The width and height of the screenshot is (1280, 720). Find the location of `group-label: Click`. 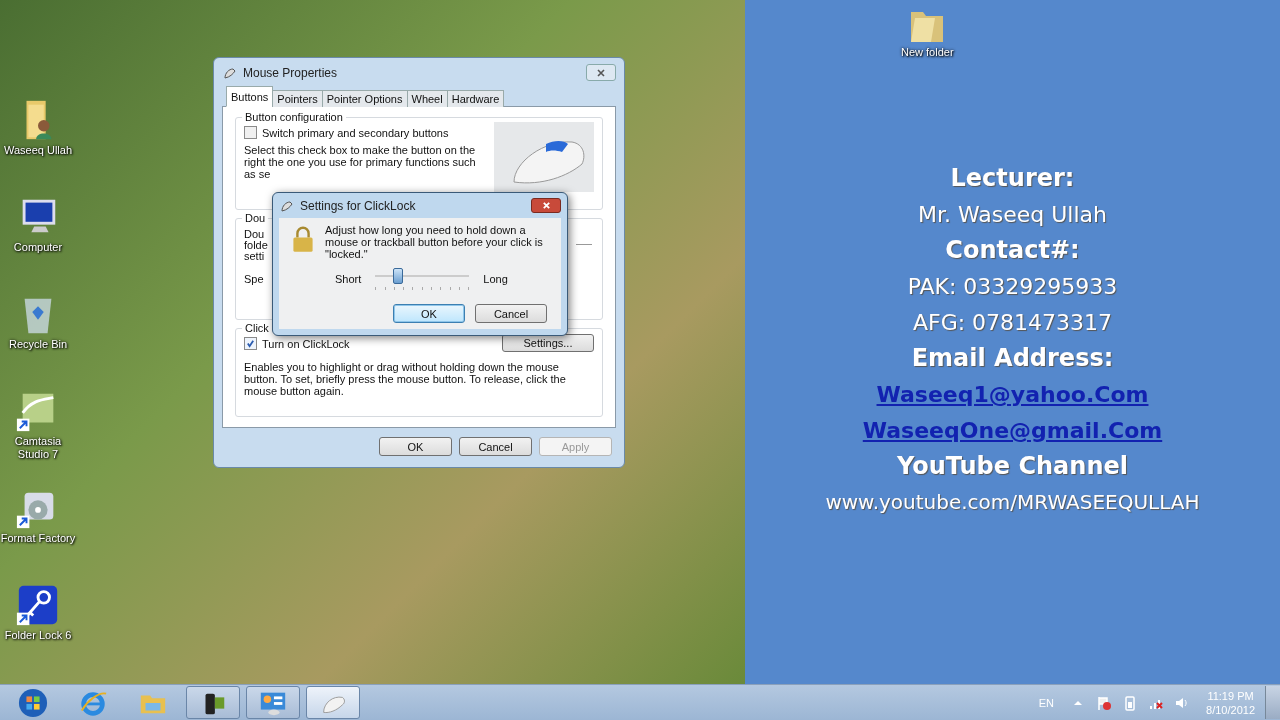

group-label: Click is located at coordinates (257, 328).